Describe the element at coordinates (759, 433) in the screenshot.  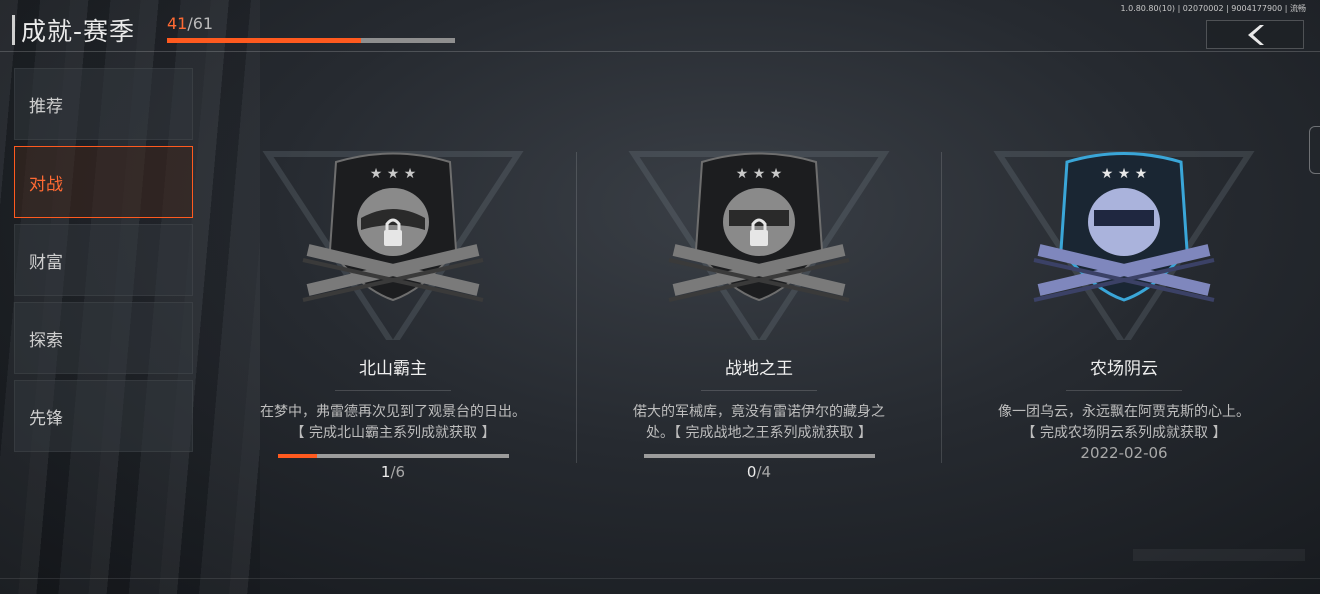
I see `description-requirement: 处。【 完成战地之王系列成就获取 】` at that location.